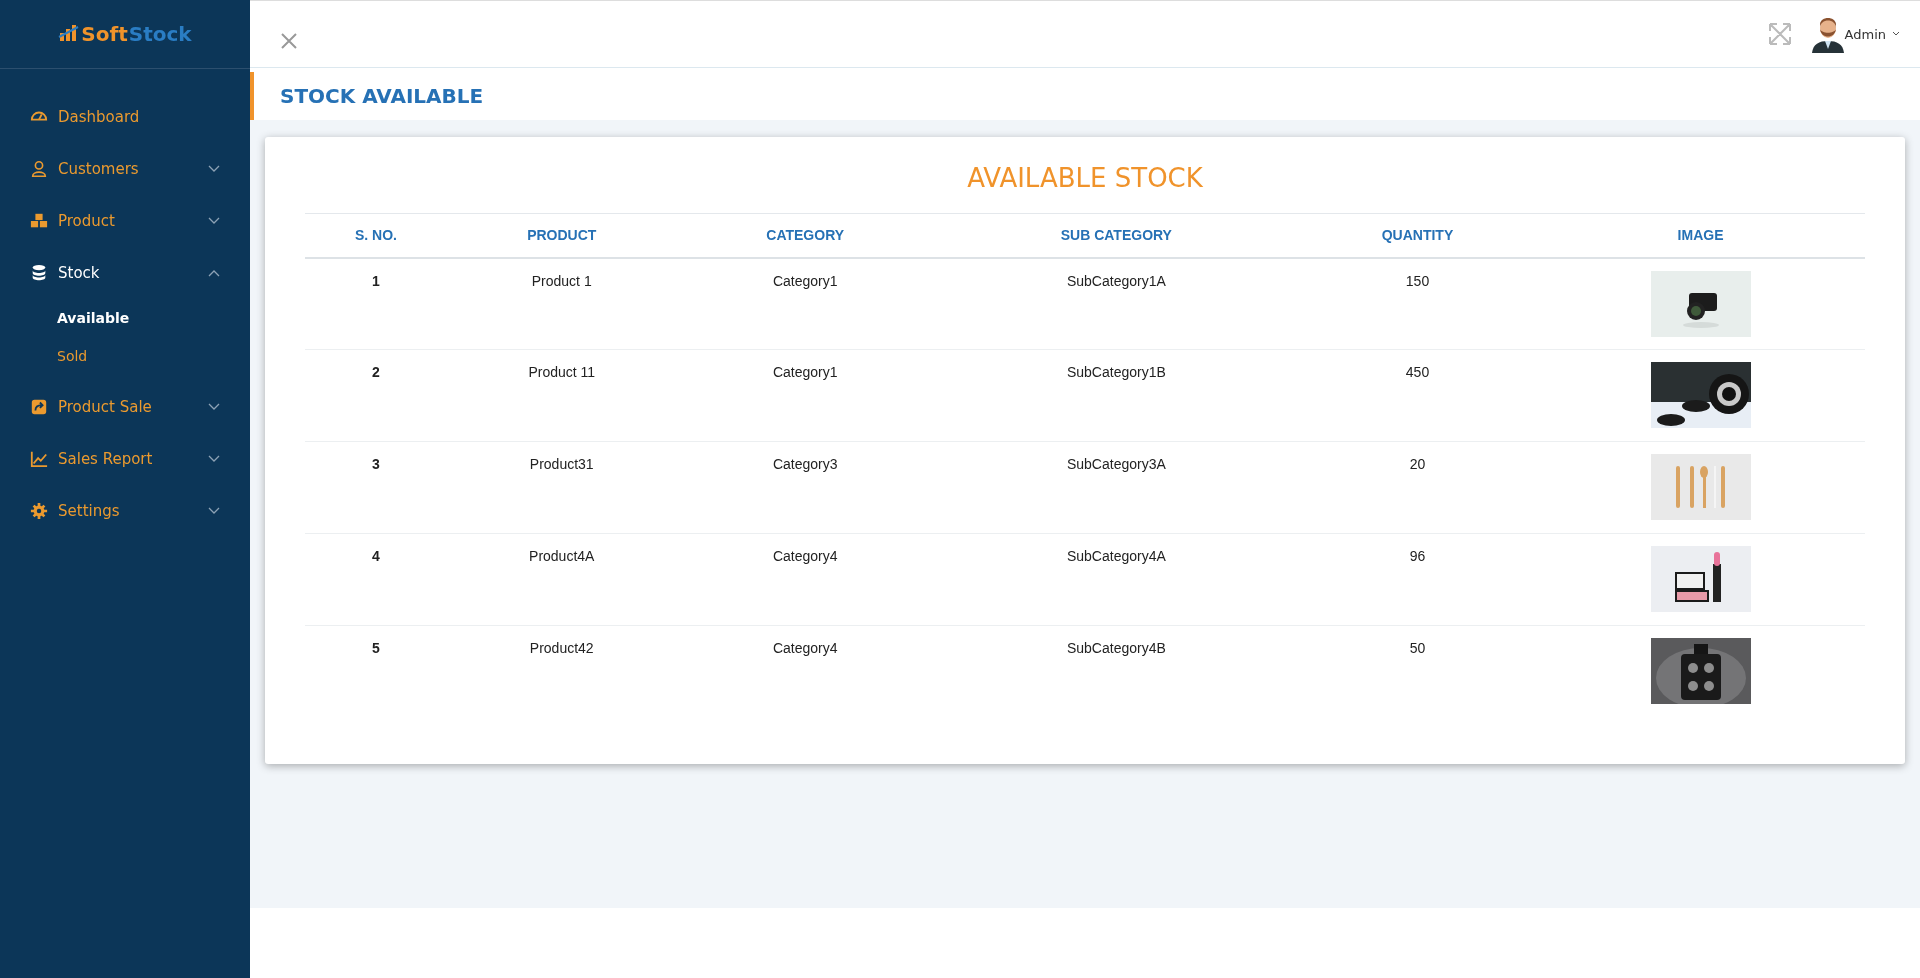 The image size is (1920, 978). I want to click on user-menu: Admin, so click(1872, 34).